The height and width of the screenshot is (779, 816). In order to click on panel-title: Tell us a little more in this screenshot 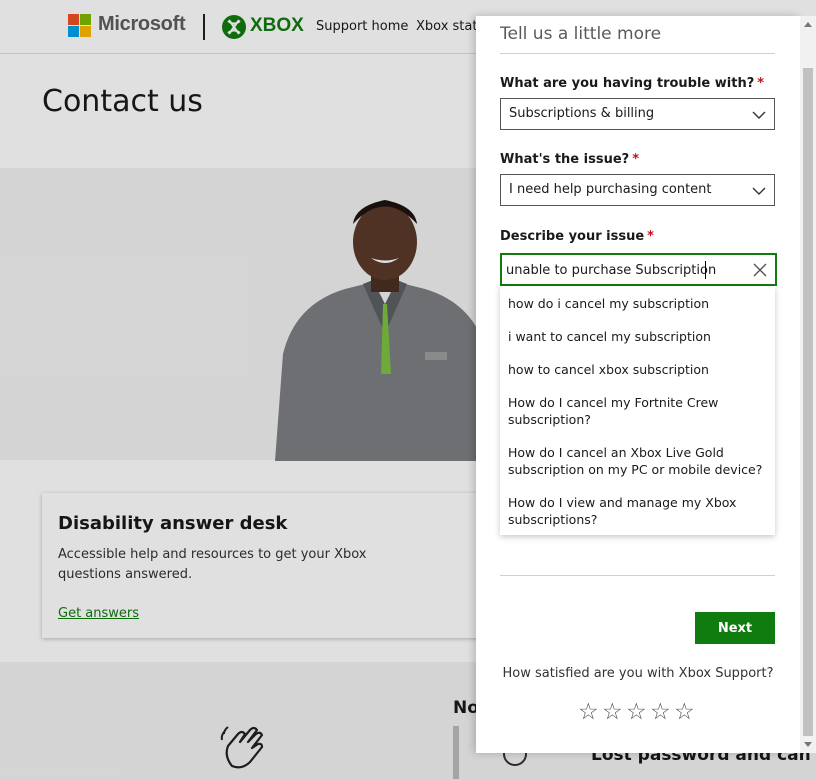, I will do `click(581, 34)`.